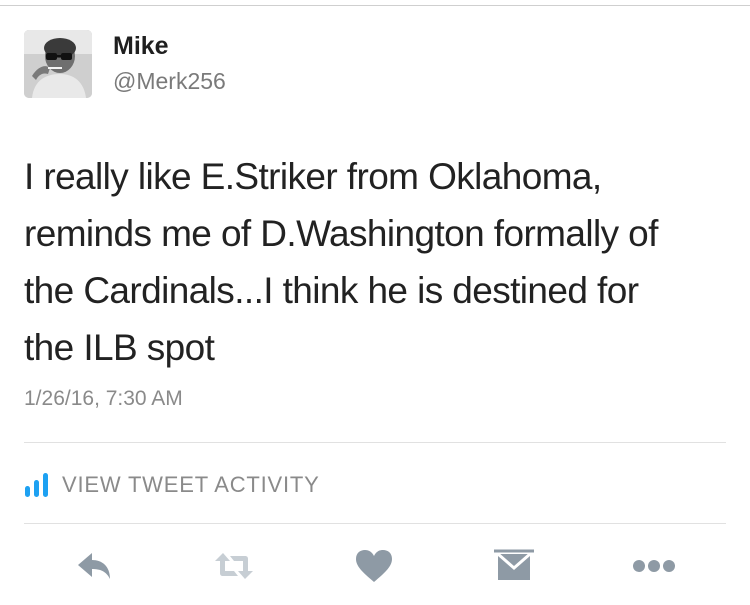 The height and width of the screenshot is (605, 750). Describe the element at coordinates (103, 398) in the screenshot. I see `tweet-timestamp: 1/26/16, 7:30 AM` at that location.